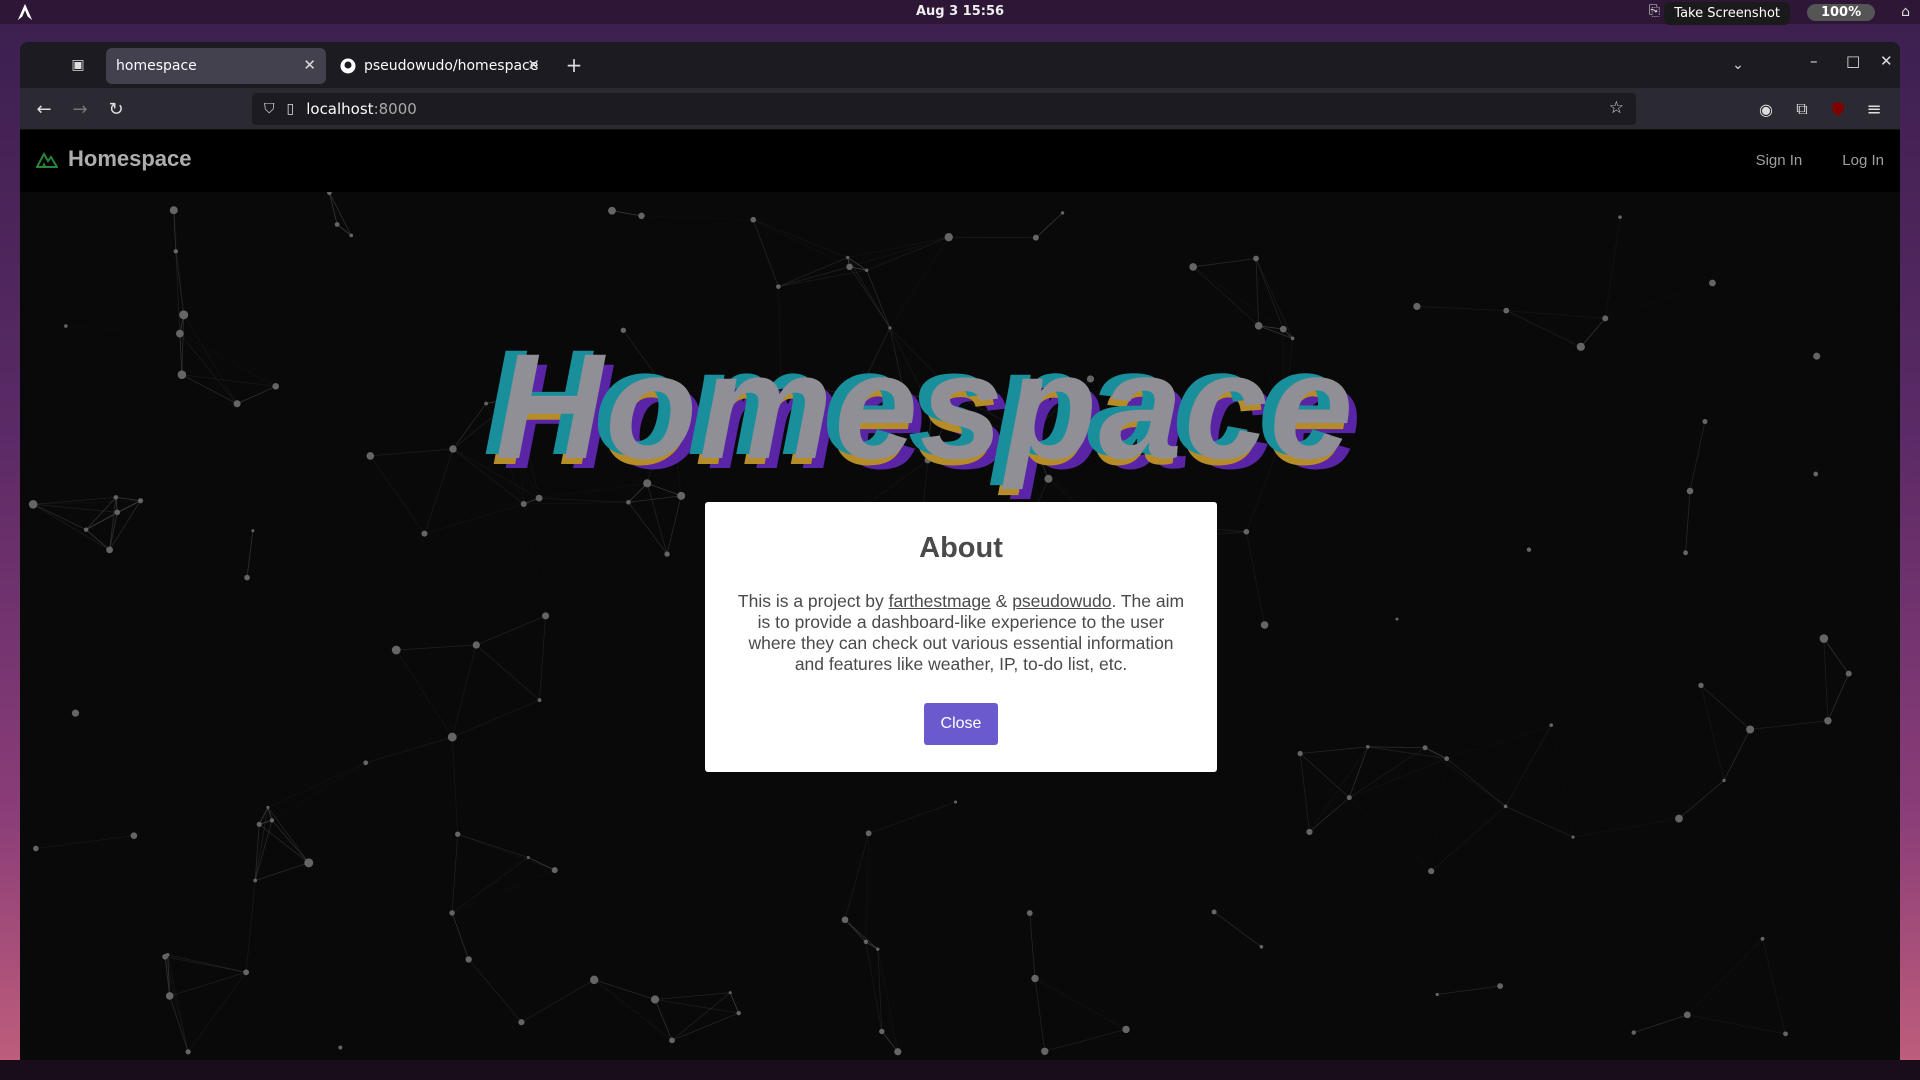 The image size is (1920, 1080). What do you see at coordinates (1838, 109) in the screenshot?
I see `ublock-icon` at bounding box center [1838, 109].